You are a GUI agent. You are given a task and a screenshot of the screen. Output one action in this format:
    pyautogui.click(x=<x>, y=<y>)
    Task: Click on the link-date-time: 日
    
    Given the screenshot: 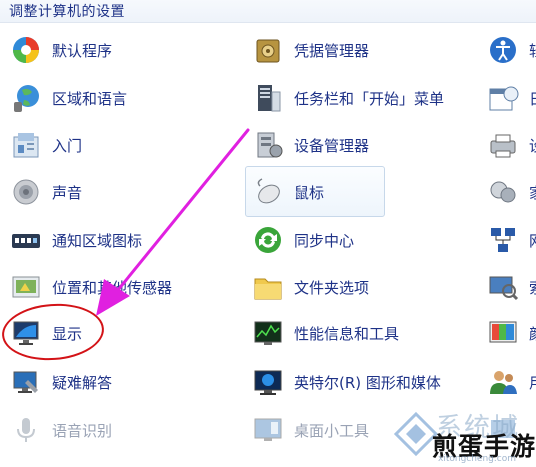 What is the action you would take?
    pyautogui.click(x=511, y=98)
    